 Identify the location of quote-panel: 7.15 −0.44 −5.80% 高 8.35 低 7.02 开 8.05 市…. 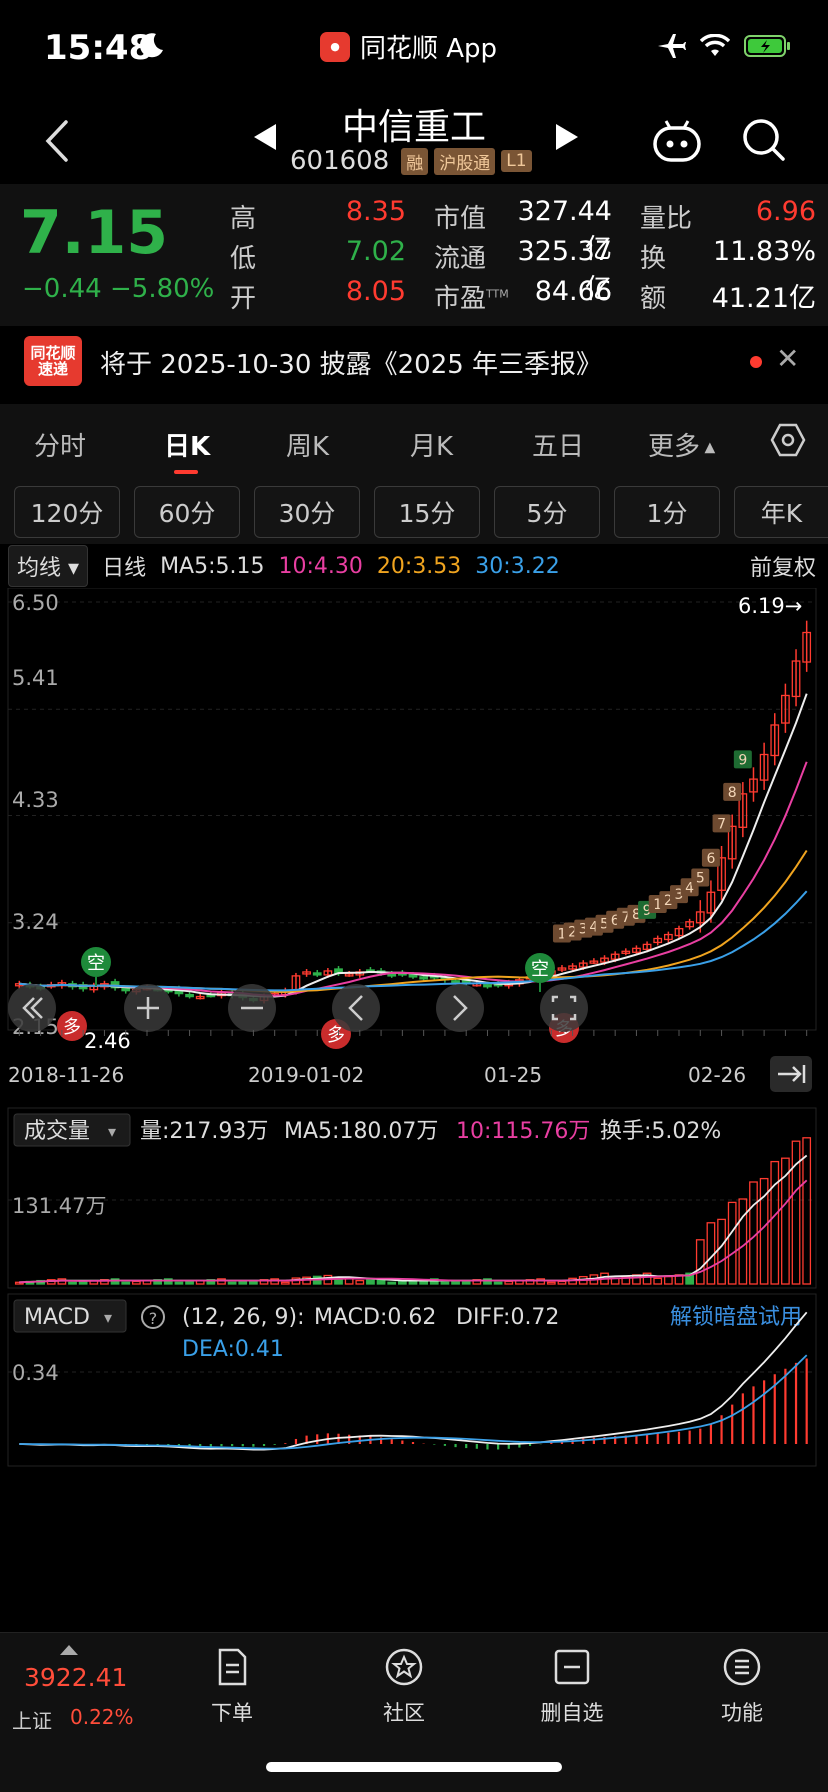
(414, 255).